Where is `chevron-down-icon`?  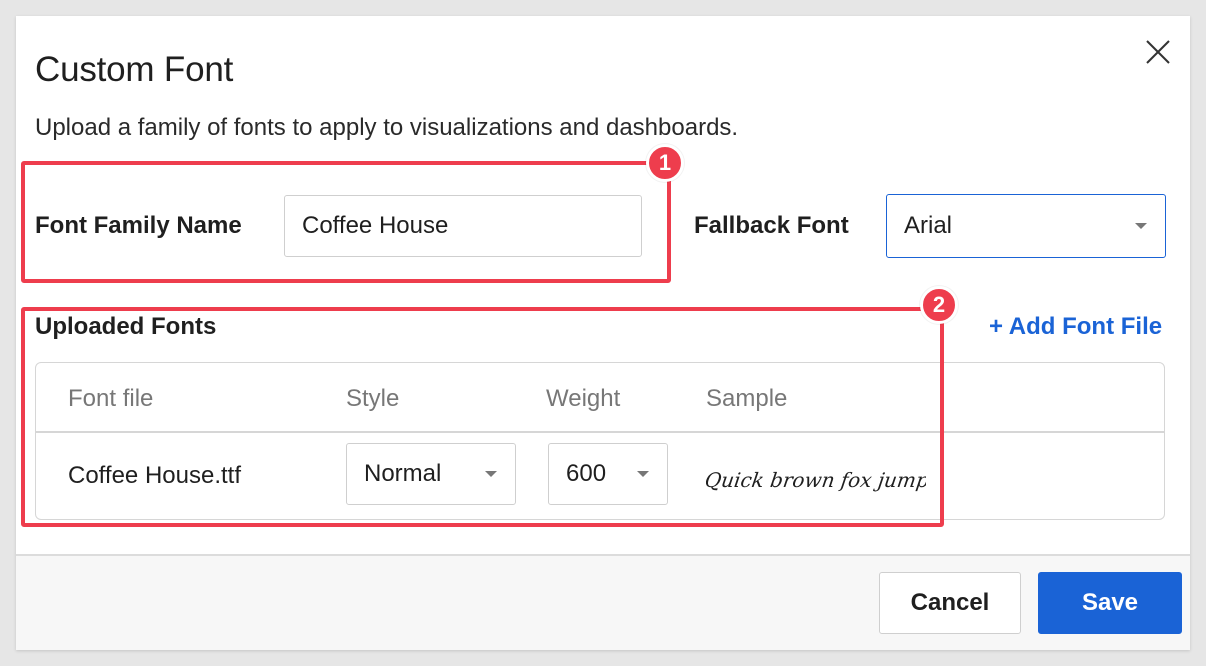 chevron-down-icon is located at coordinates (1141, 226).